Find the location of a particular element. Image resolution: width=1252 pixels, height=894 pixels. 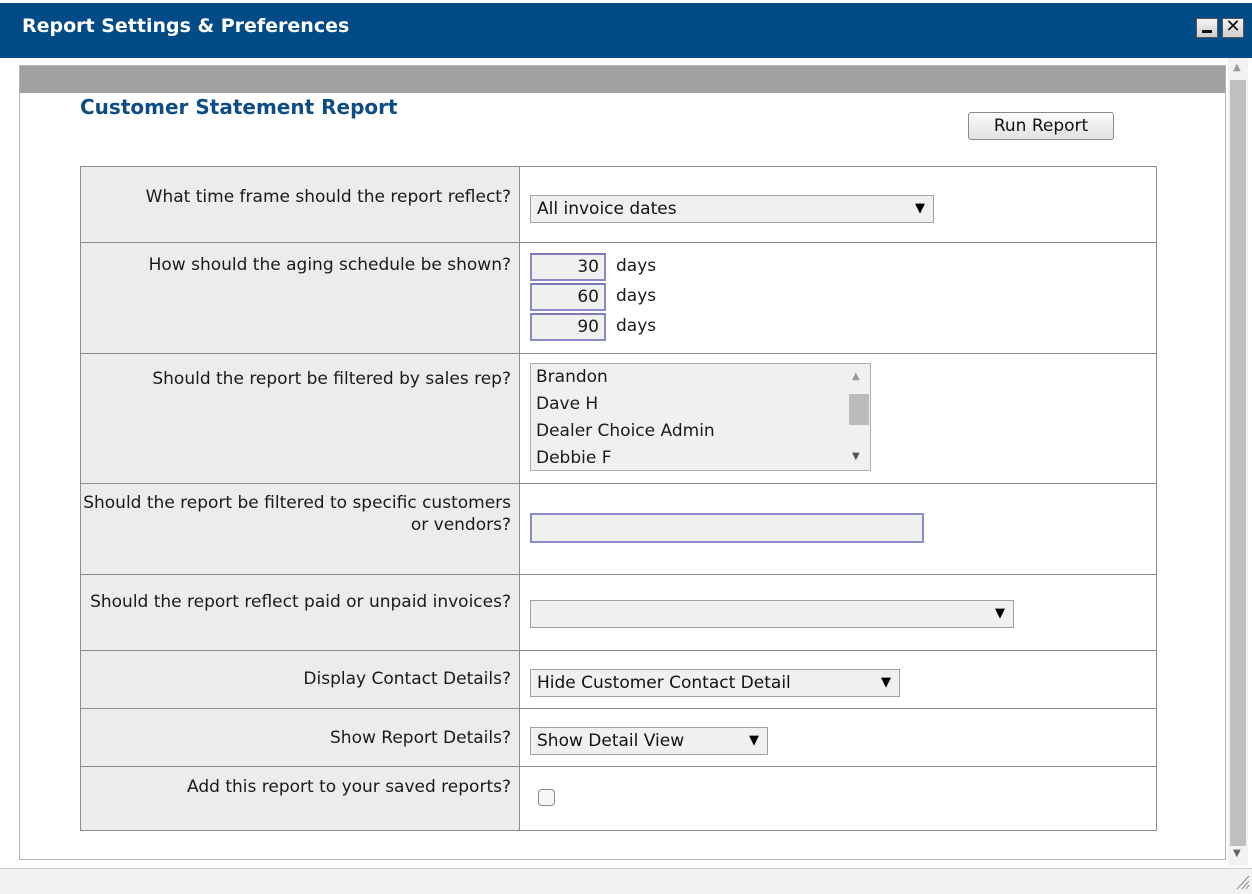

window-title-bar: Report Settings & Preferences ✕ is located at coordinates (626, 31).